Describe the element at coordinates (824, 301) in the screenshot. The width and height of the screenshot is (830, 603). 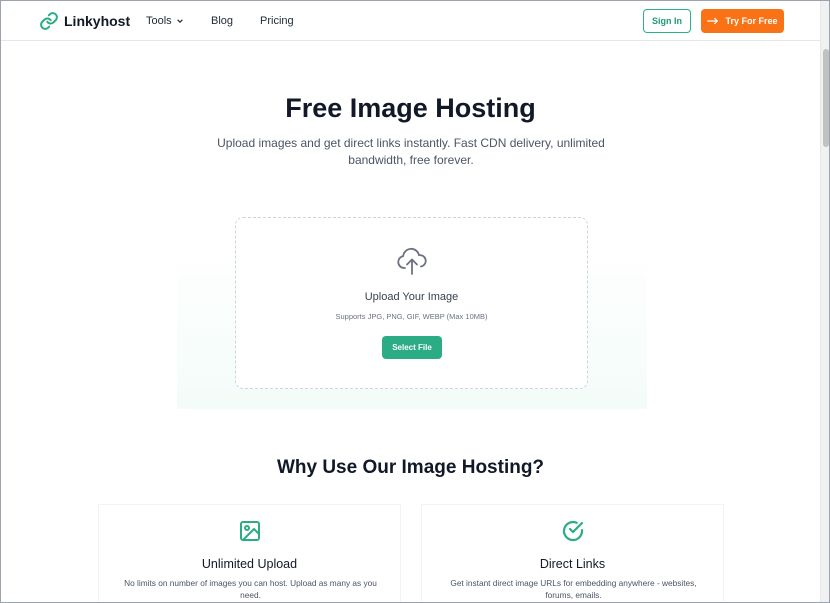
I see `vertical-scrollbar` at that location.